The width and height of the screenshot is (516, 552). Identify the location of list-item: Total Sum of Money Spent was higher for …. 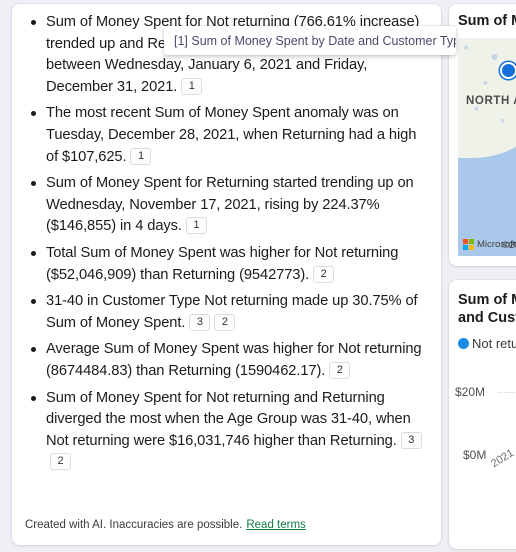
(226, 264).